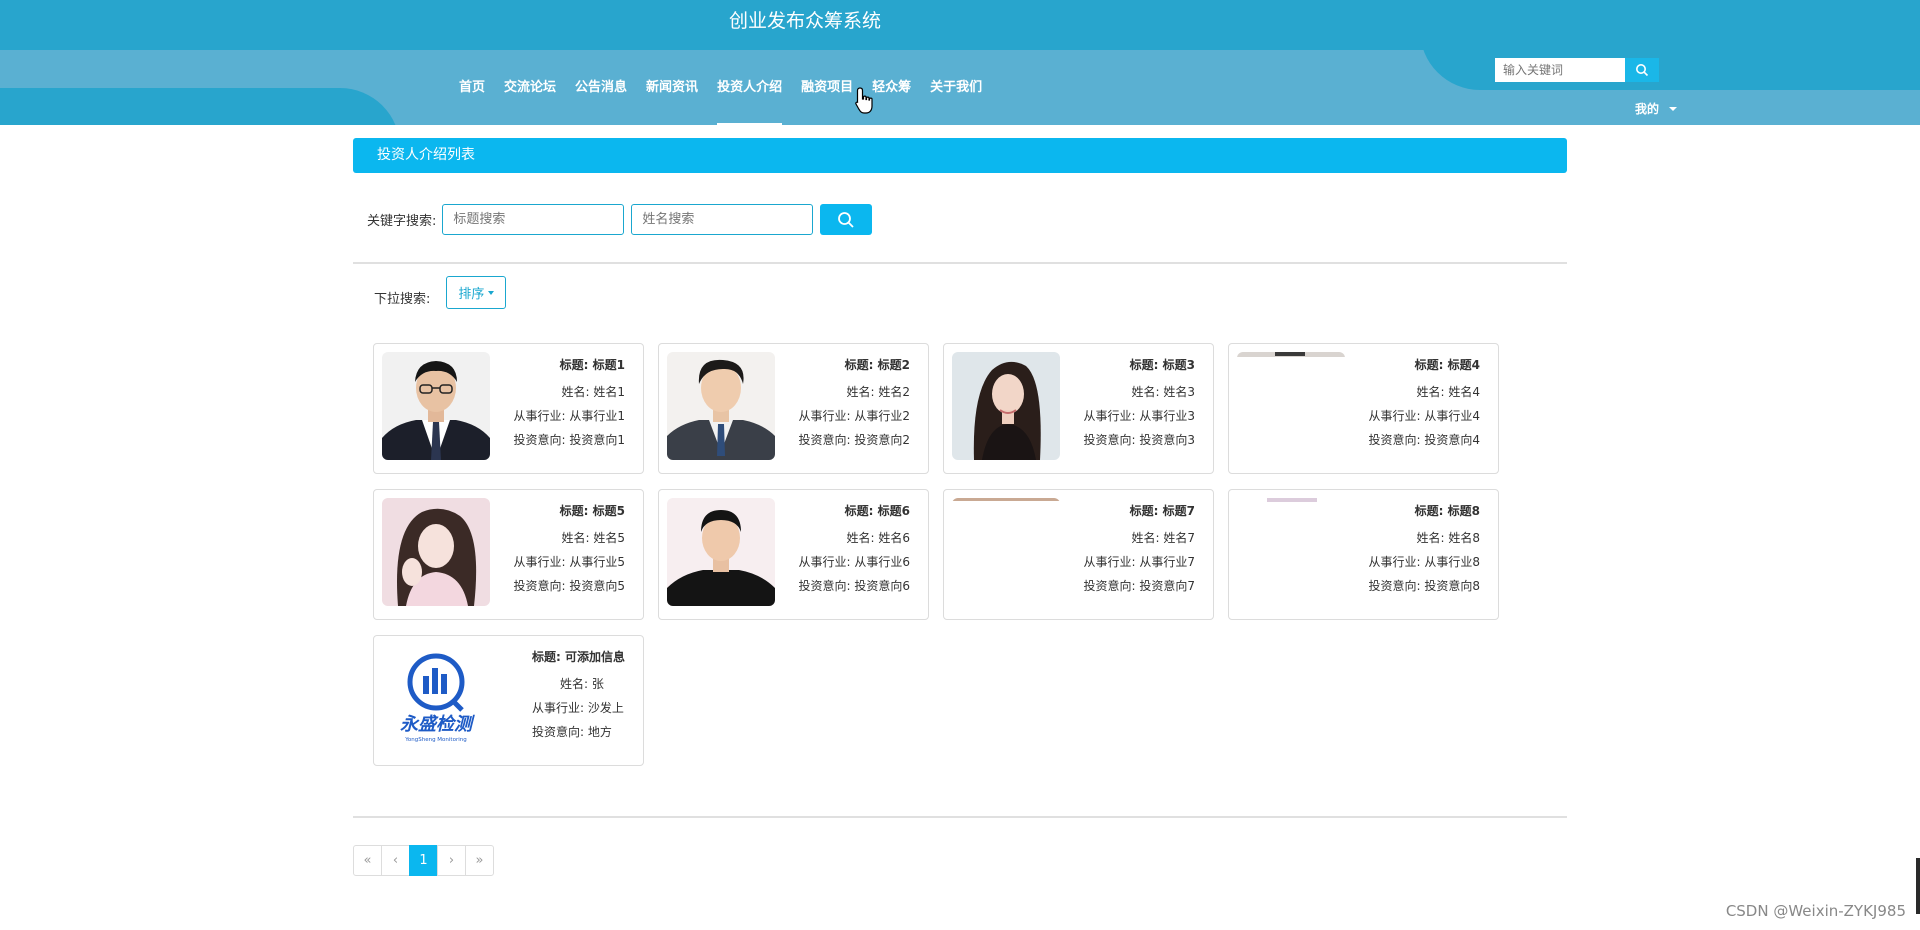 Image resolution: width=1920 pixels, height=930 pixels. I want to click on card-name: 姓名4, so click(1464, 392).